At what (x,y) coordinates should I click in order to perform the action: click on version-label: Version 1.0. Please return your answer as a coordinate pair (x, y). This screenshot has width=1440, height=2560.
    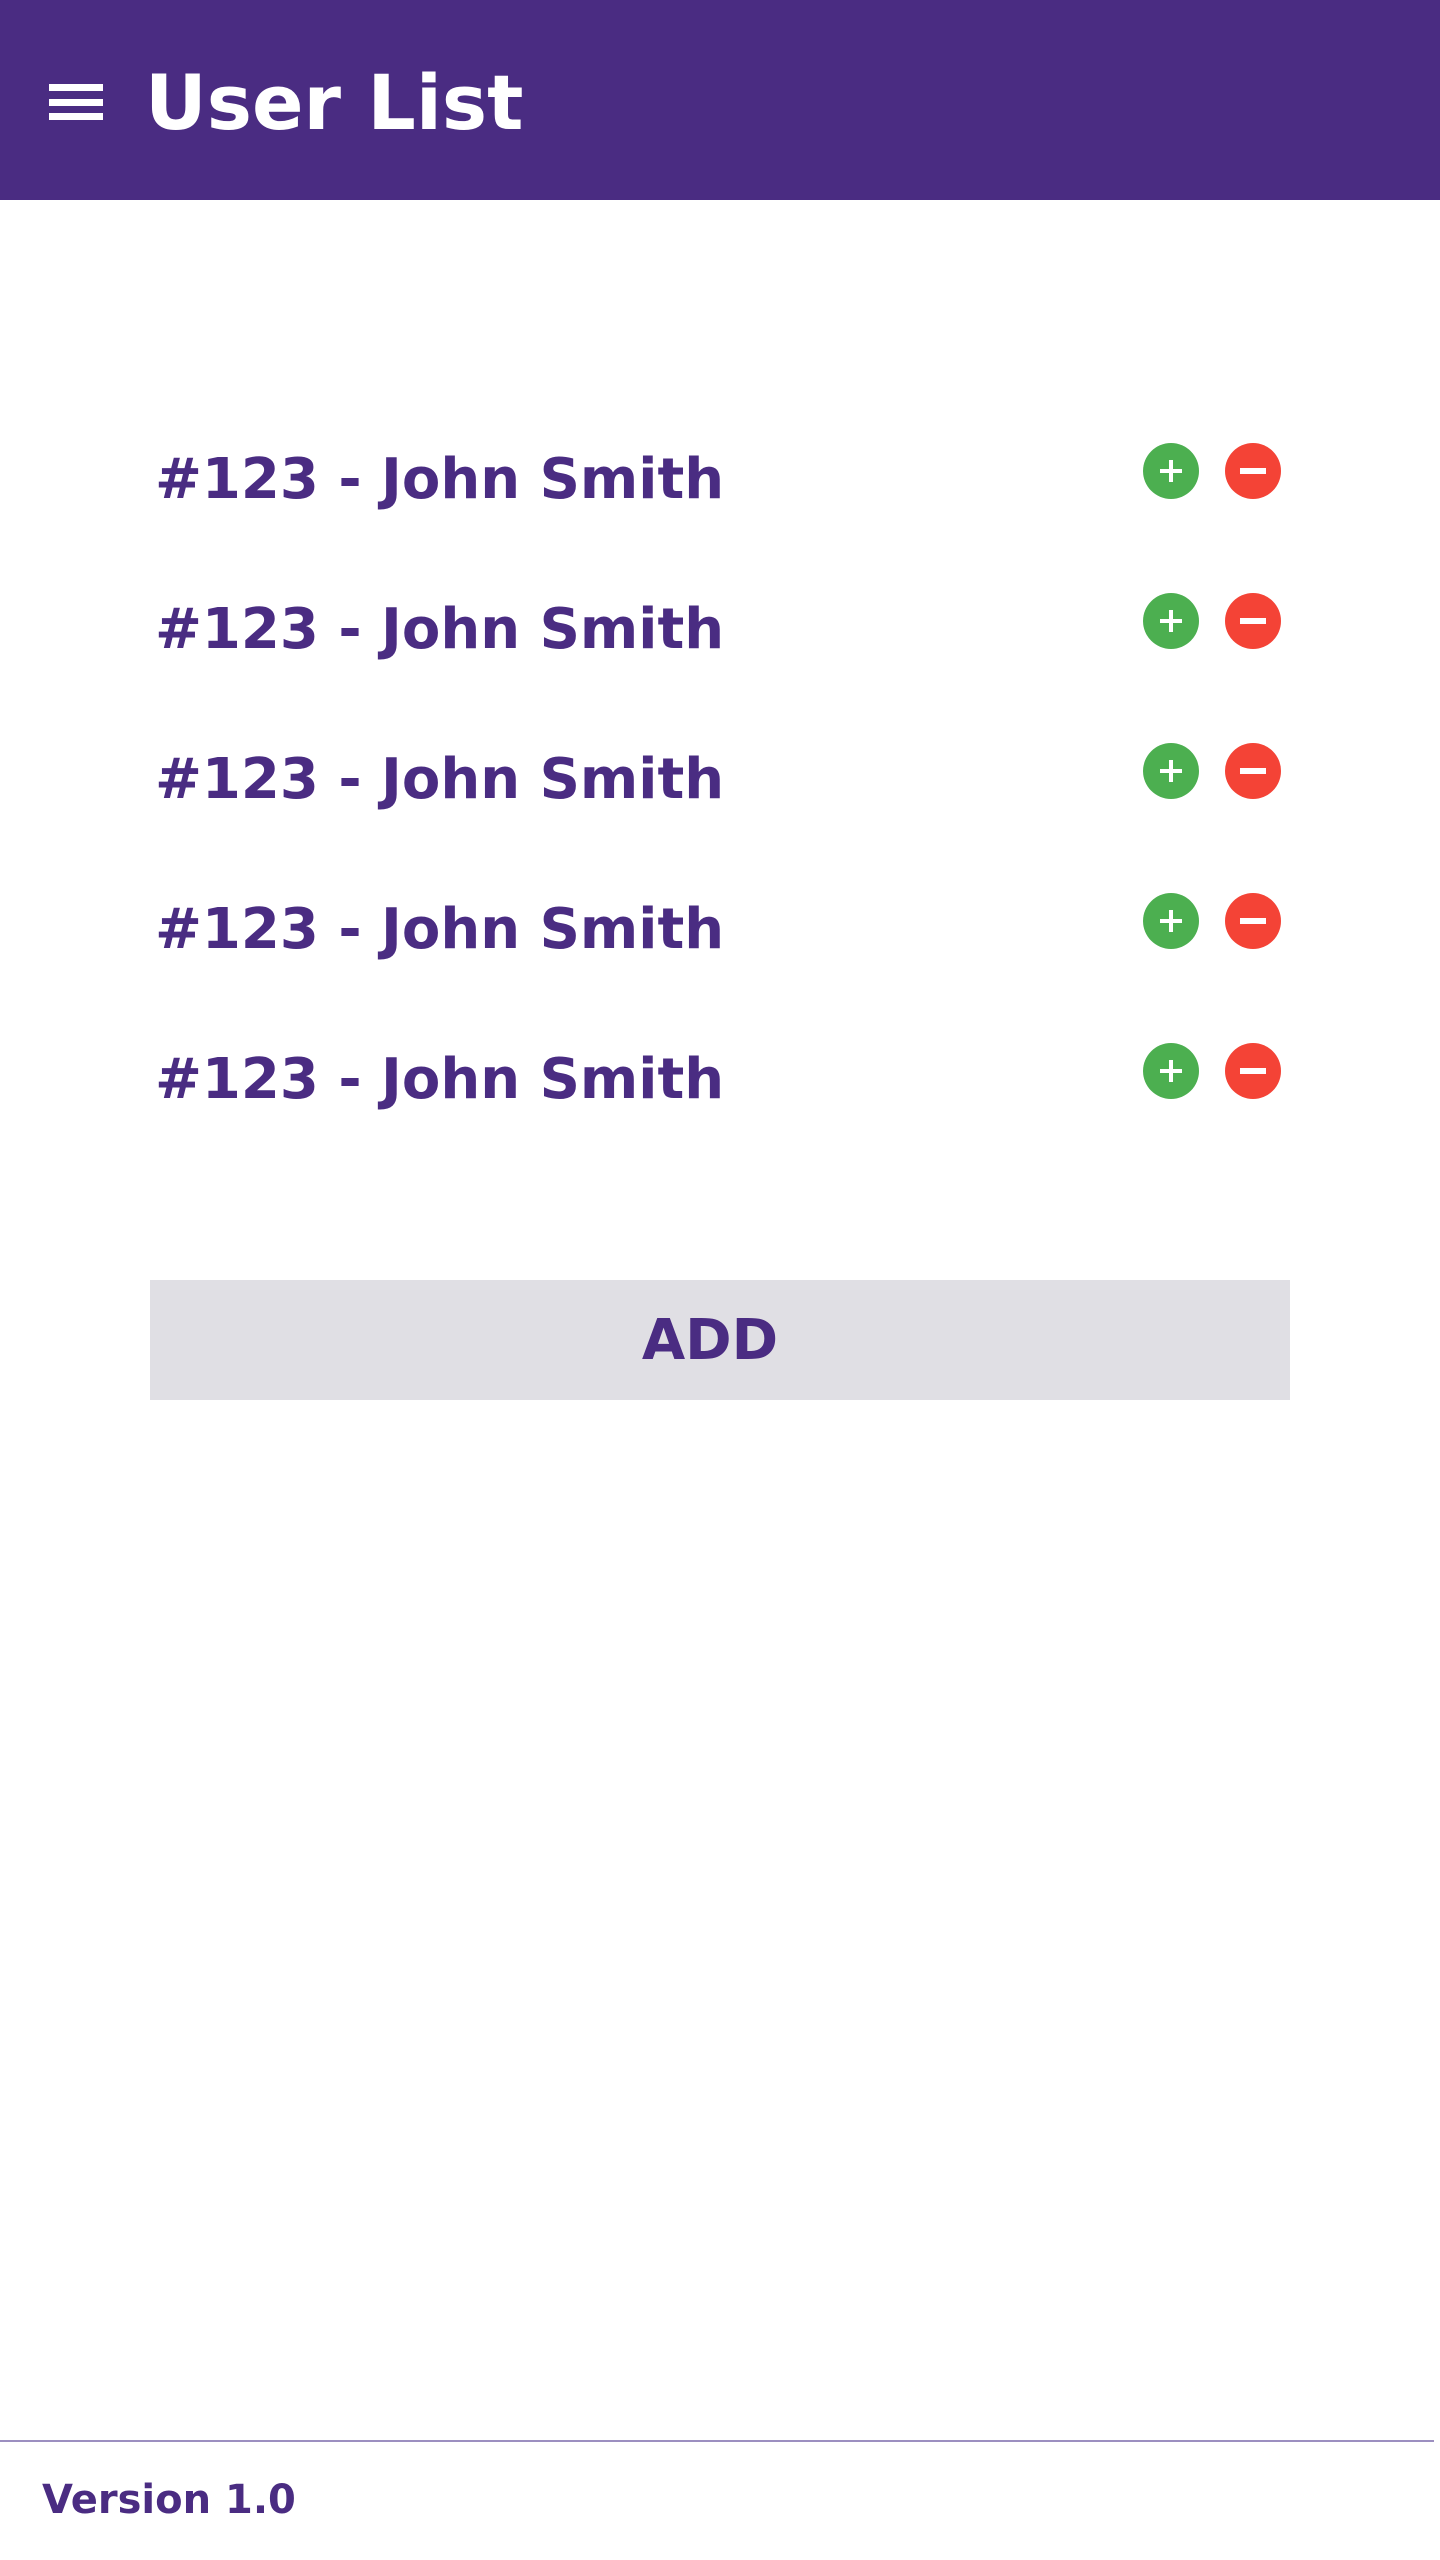
    Looking at the image, I should click on (169, 2500).